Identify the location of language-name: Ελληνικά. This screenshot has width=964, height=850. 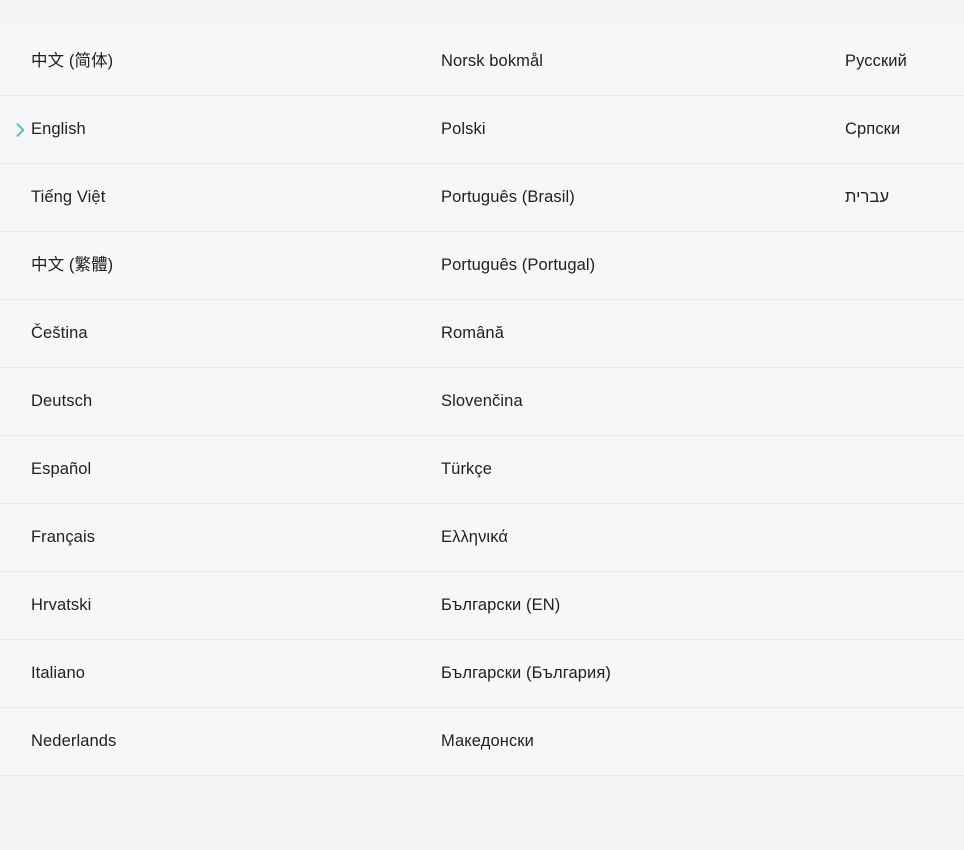
(474, 537).